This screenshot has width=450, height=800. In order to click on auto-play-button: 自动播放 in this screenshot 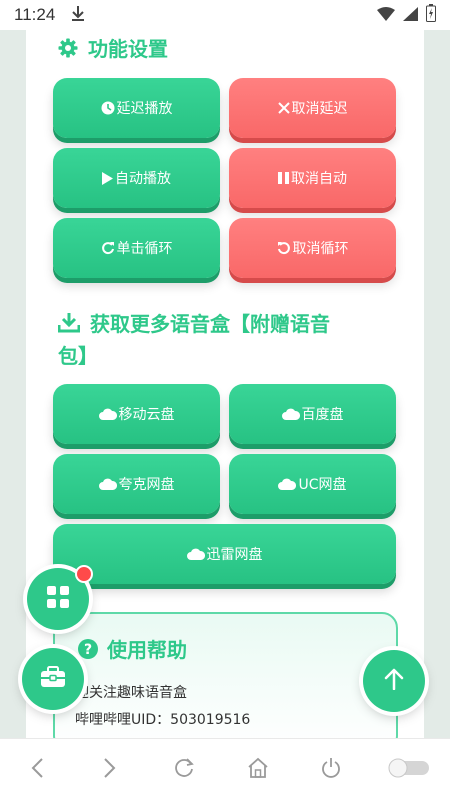, I will do `click(136, 178)`.